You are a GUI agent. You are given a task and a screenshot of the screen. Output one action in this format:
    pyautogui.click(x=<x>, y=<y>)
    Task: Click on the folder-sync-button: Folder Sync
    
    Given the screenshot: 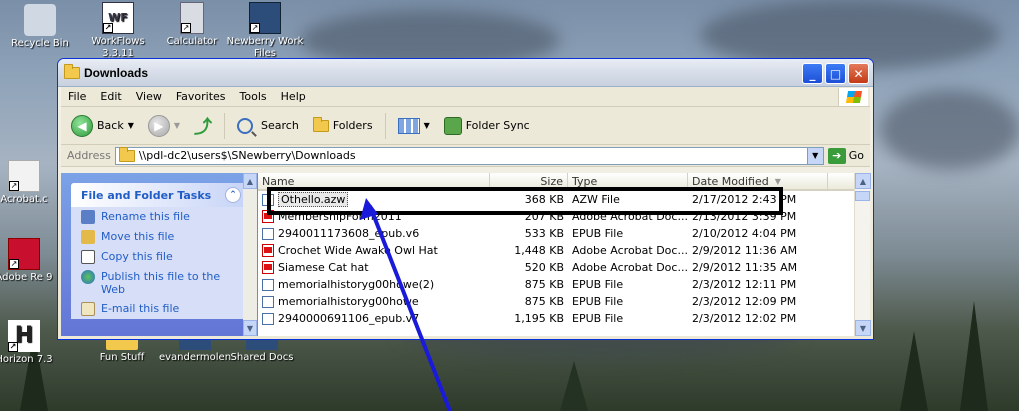 What is the action you would take?
    pyautogui.click(x=487, y=126)
    